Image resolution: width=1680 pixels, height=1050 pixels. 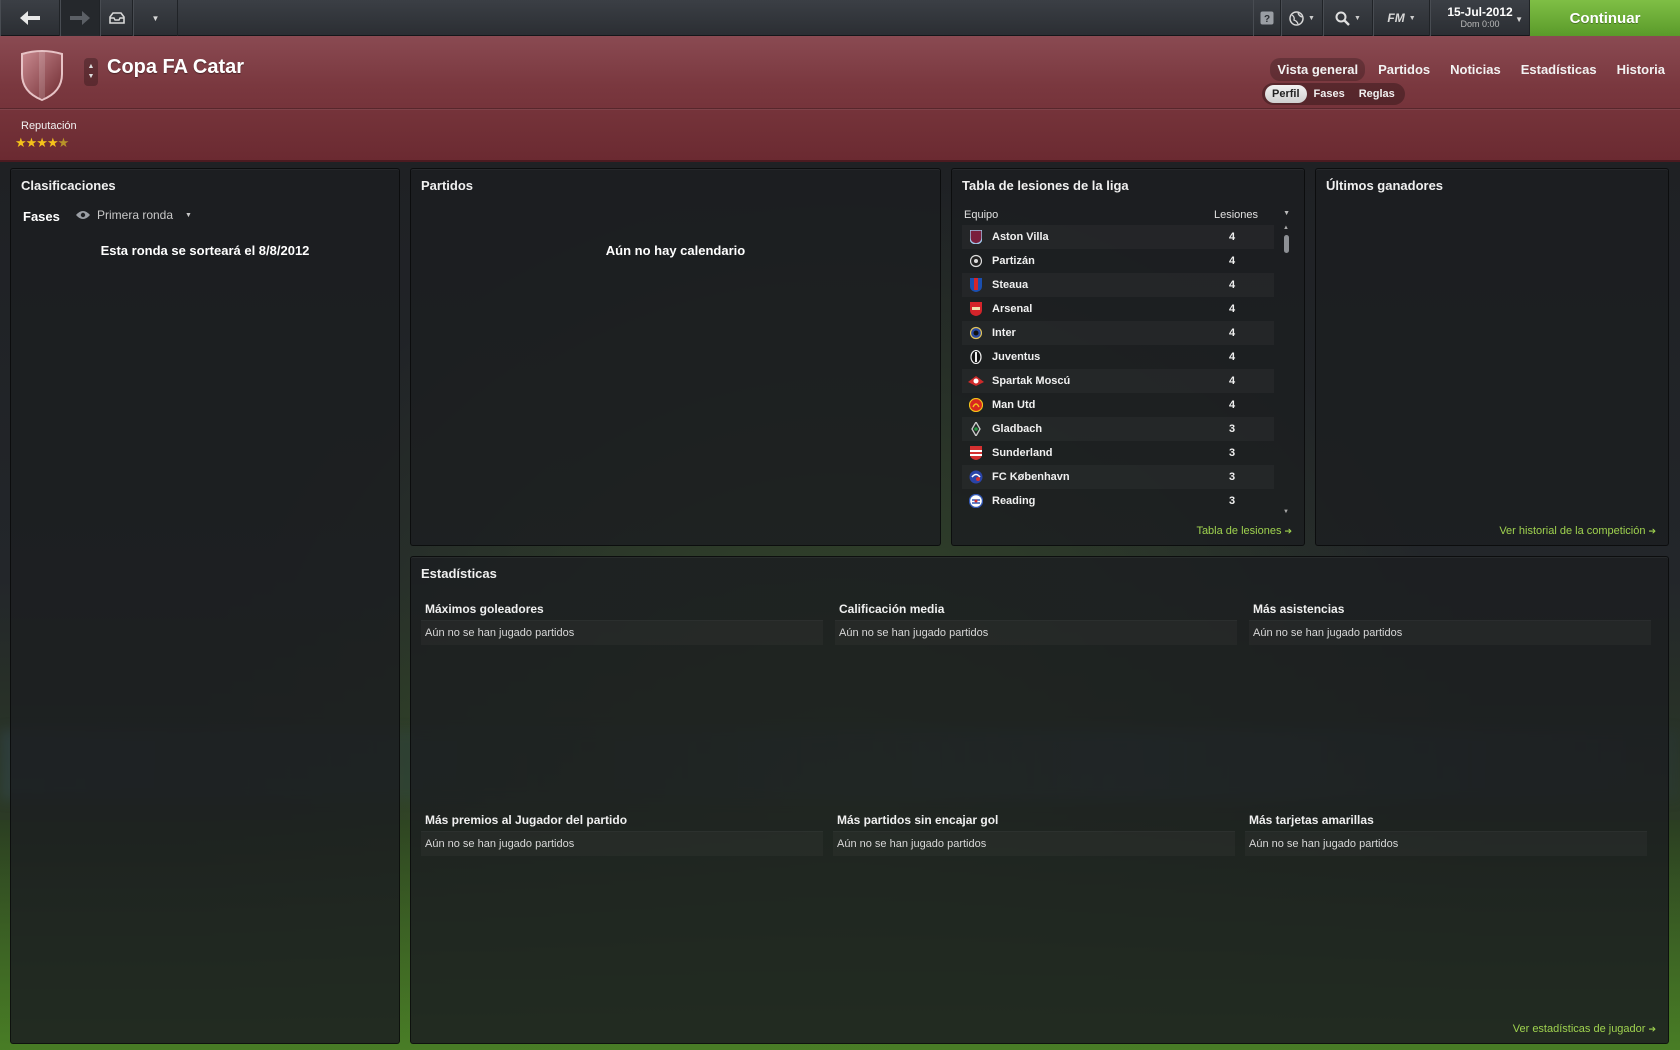 What do you see at coordinates (68, 185) in the screenshot?
I see `panel-title: Clasificaciones` at bounding box center [68, 185].